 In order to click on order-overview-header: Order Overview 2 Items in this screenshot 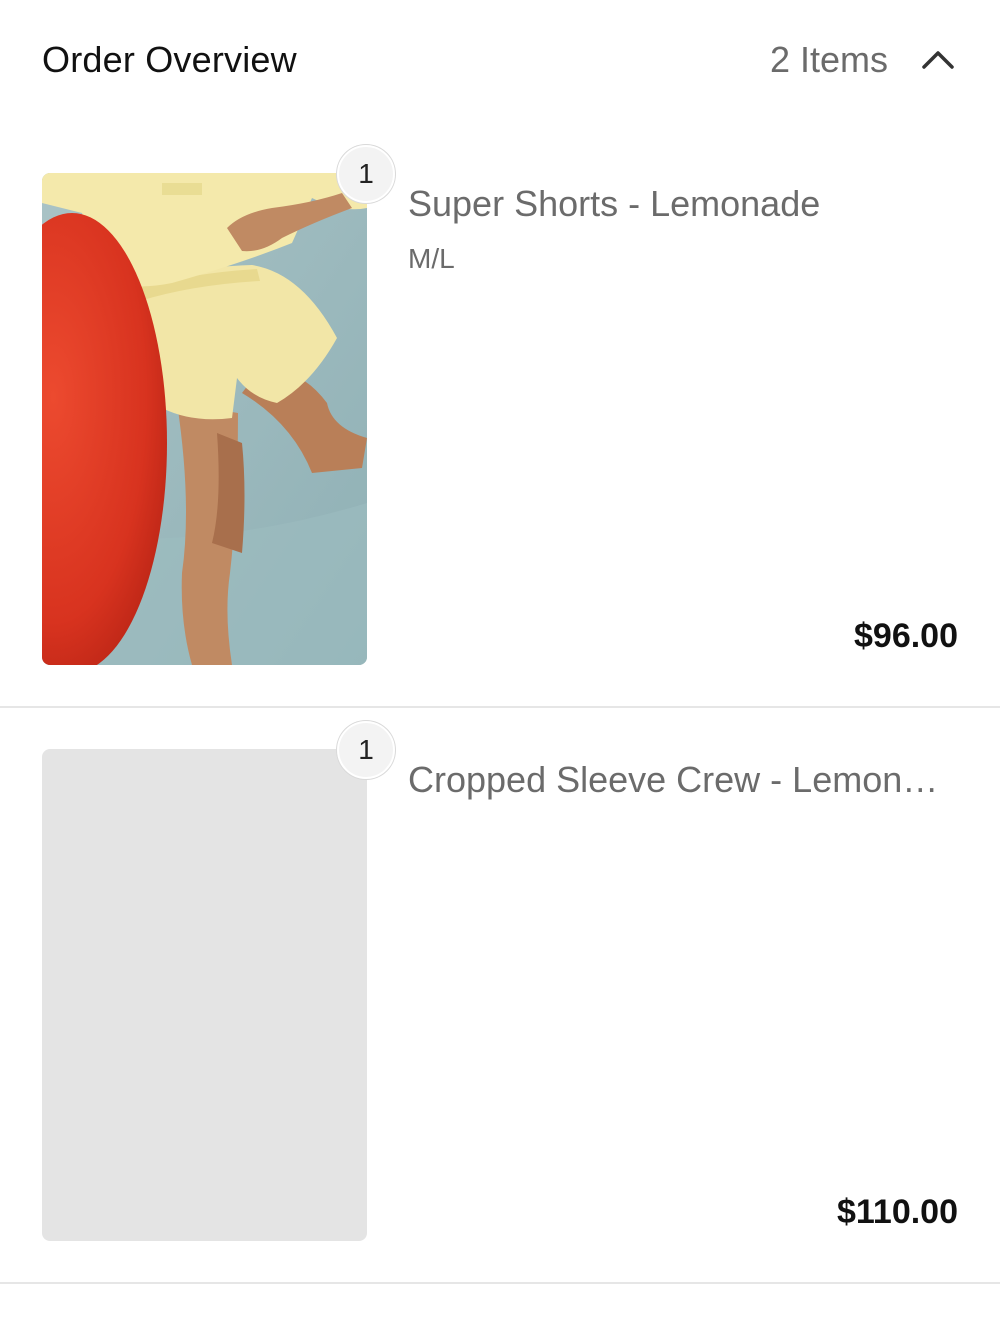, I will do `click(500, 60)`.